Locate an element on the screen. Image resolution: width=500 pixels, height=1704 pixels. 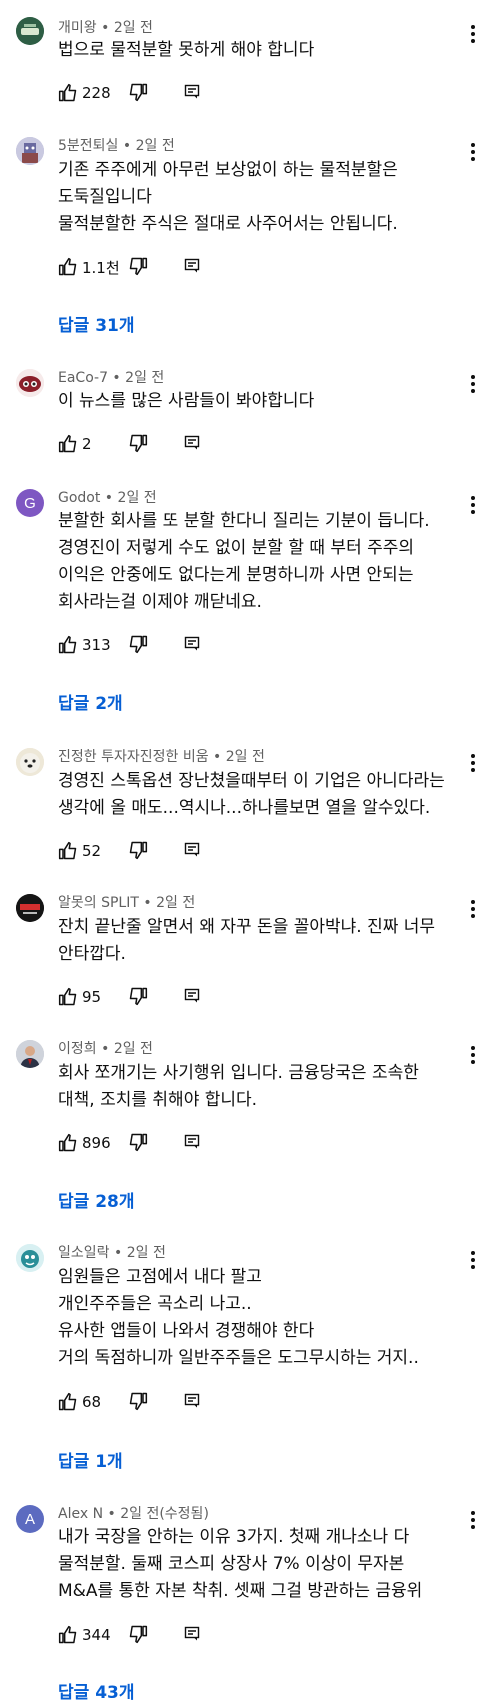
comment-meta: 알못의 SPLIT • 2일 전 is located at coordinates (127, 903).